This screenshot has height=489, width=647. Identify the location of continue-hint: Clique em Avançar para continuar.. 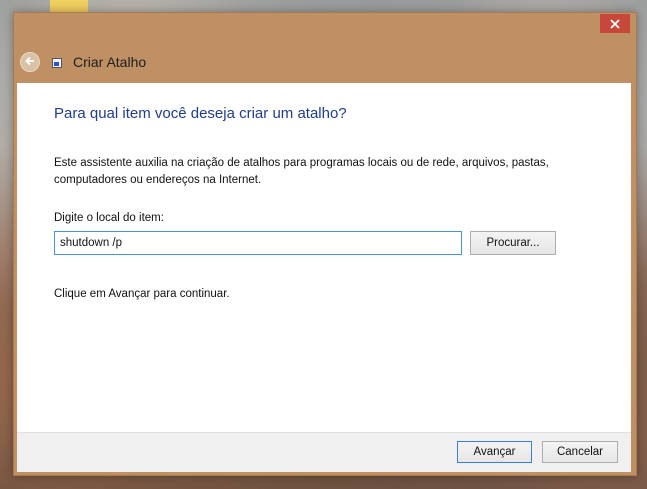
(142, 294).